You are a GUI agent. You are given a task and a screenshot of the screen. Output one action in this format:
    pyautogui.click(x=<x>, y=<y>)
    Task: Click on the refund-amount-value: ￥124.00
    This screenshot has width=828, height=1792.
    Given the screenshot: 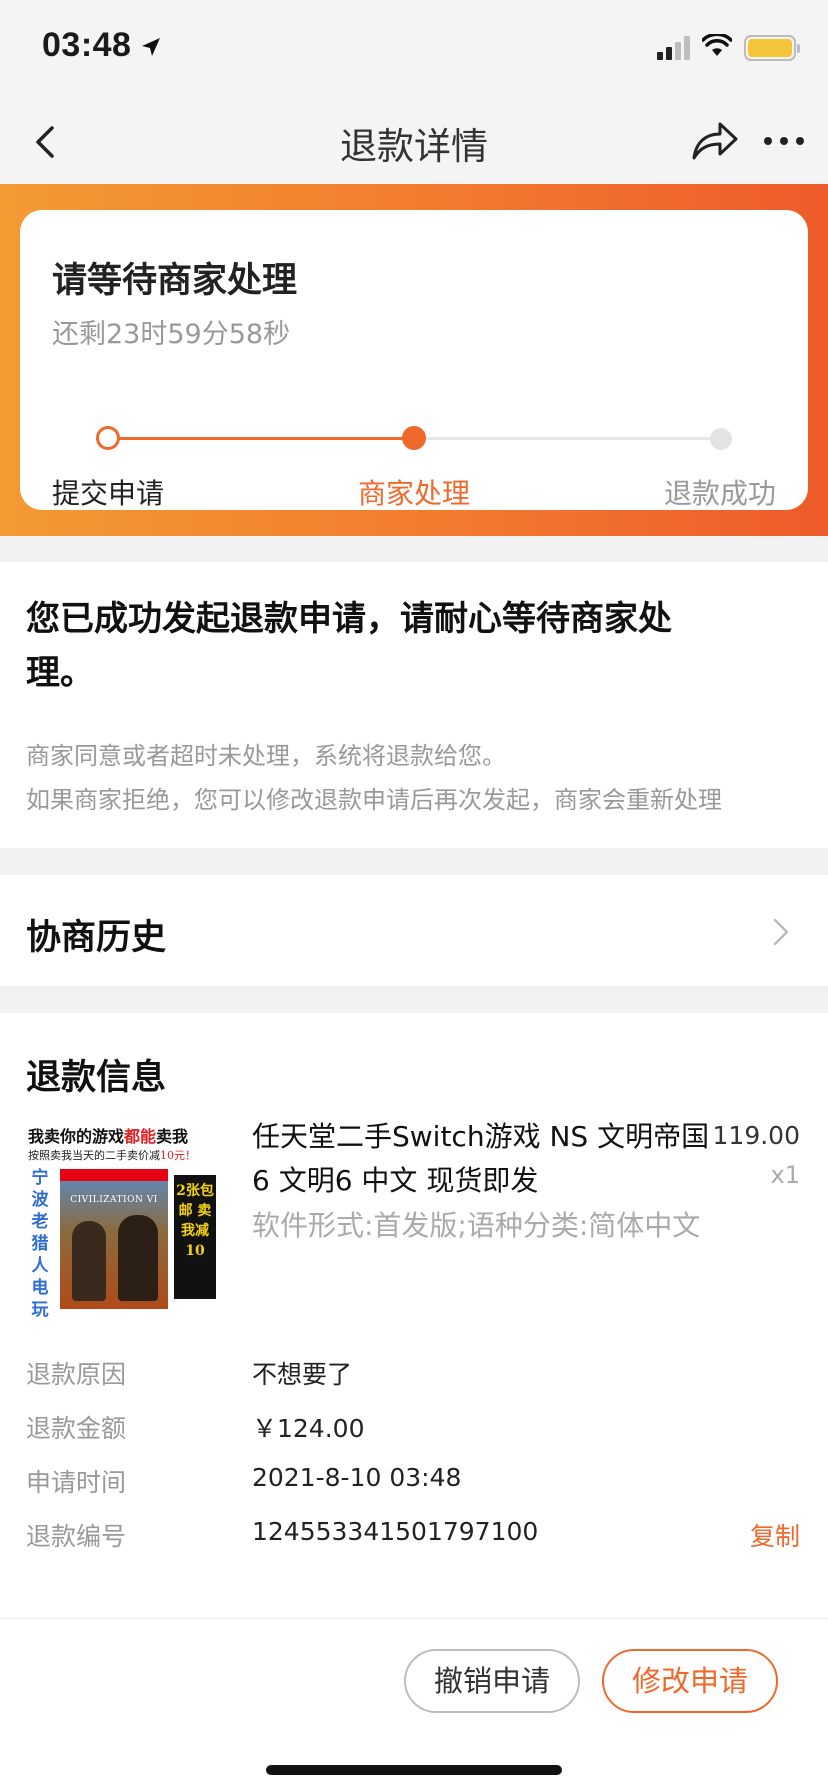 What is the action you would take?
    pyautogui.click(x=308, y=1428)
    